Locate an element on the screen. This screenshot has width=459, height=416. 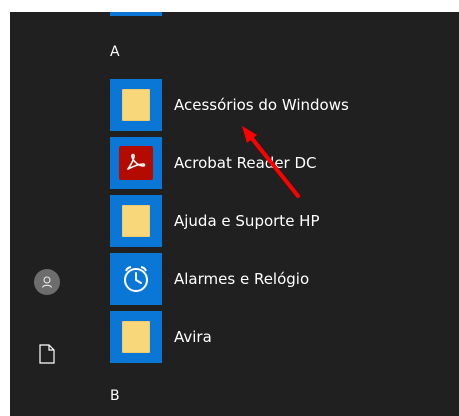
account-button is located at coordinates (47, 282).